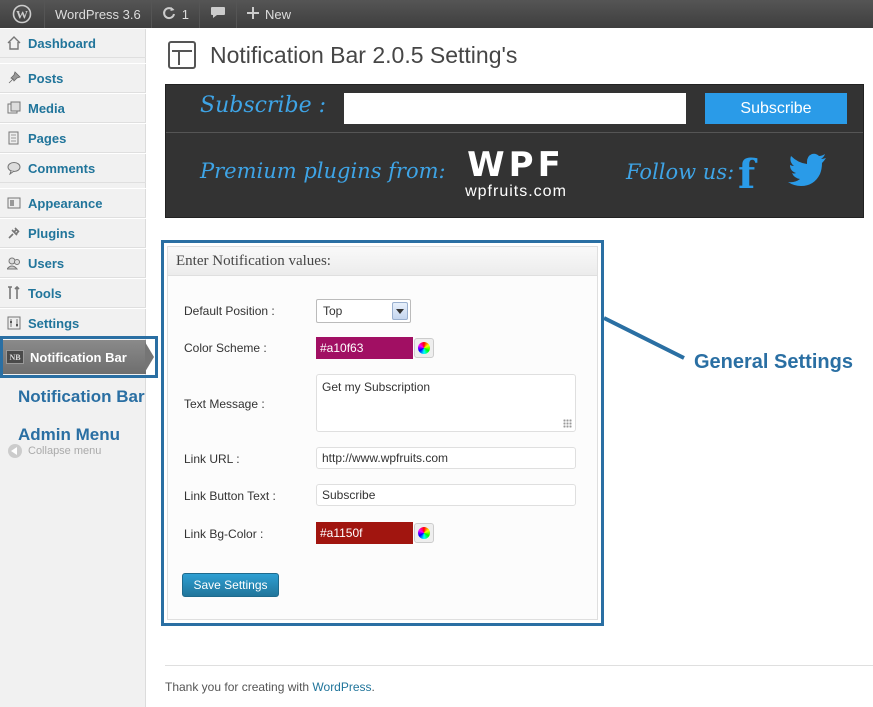 The height and width of the screenshot is (707, 873). I want to click on logo-small-text: wpfruits.com, so click(516, 191).